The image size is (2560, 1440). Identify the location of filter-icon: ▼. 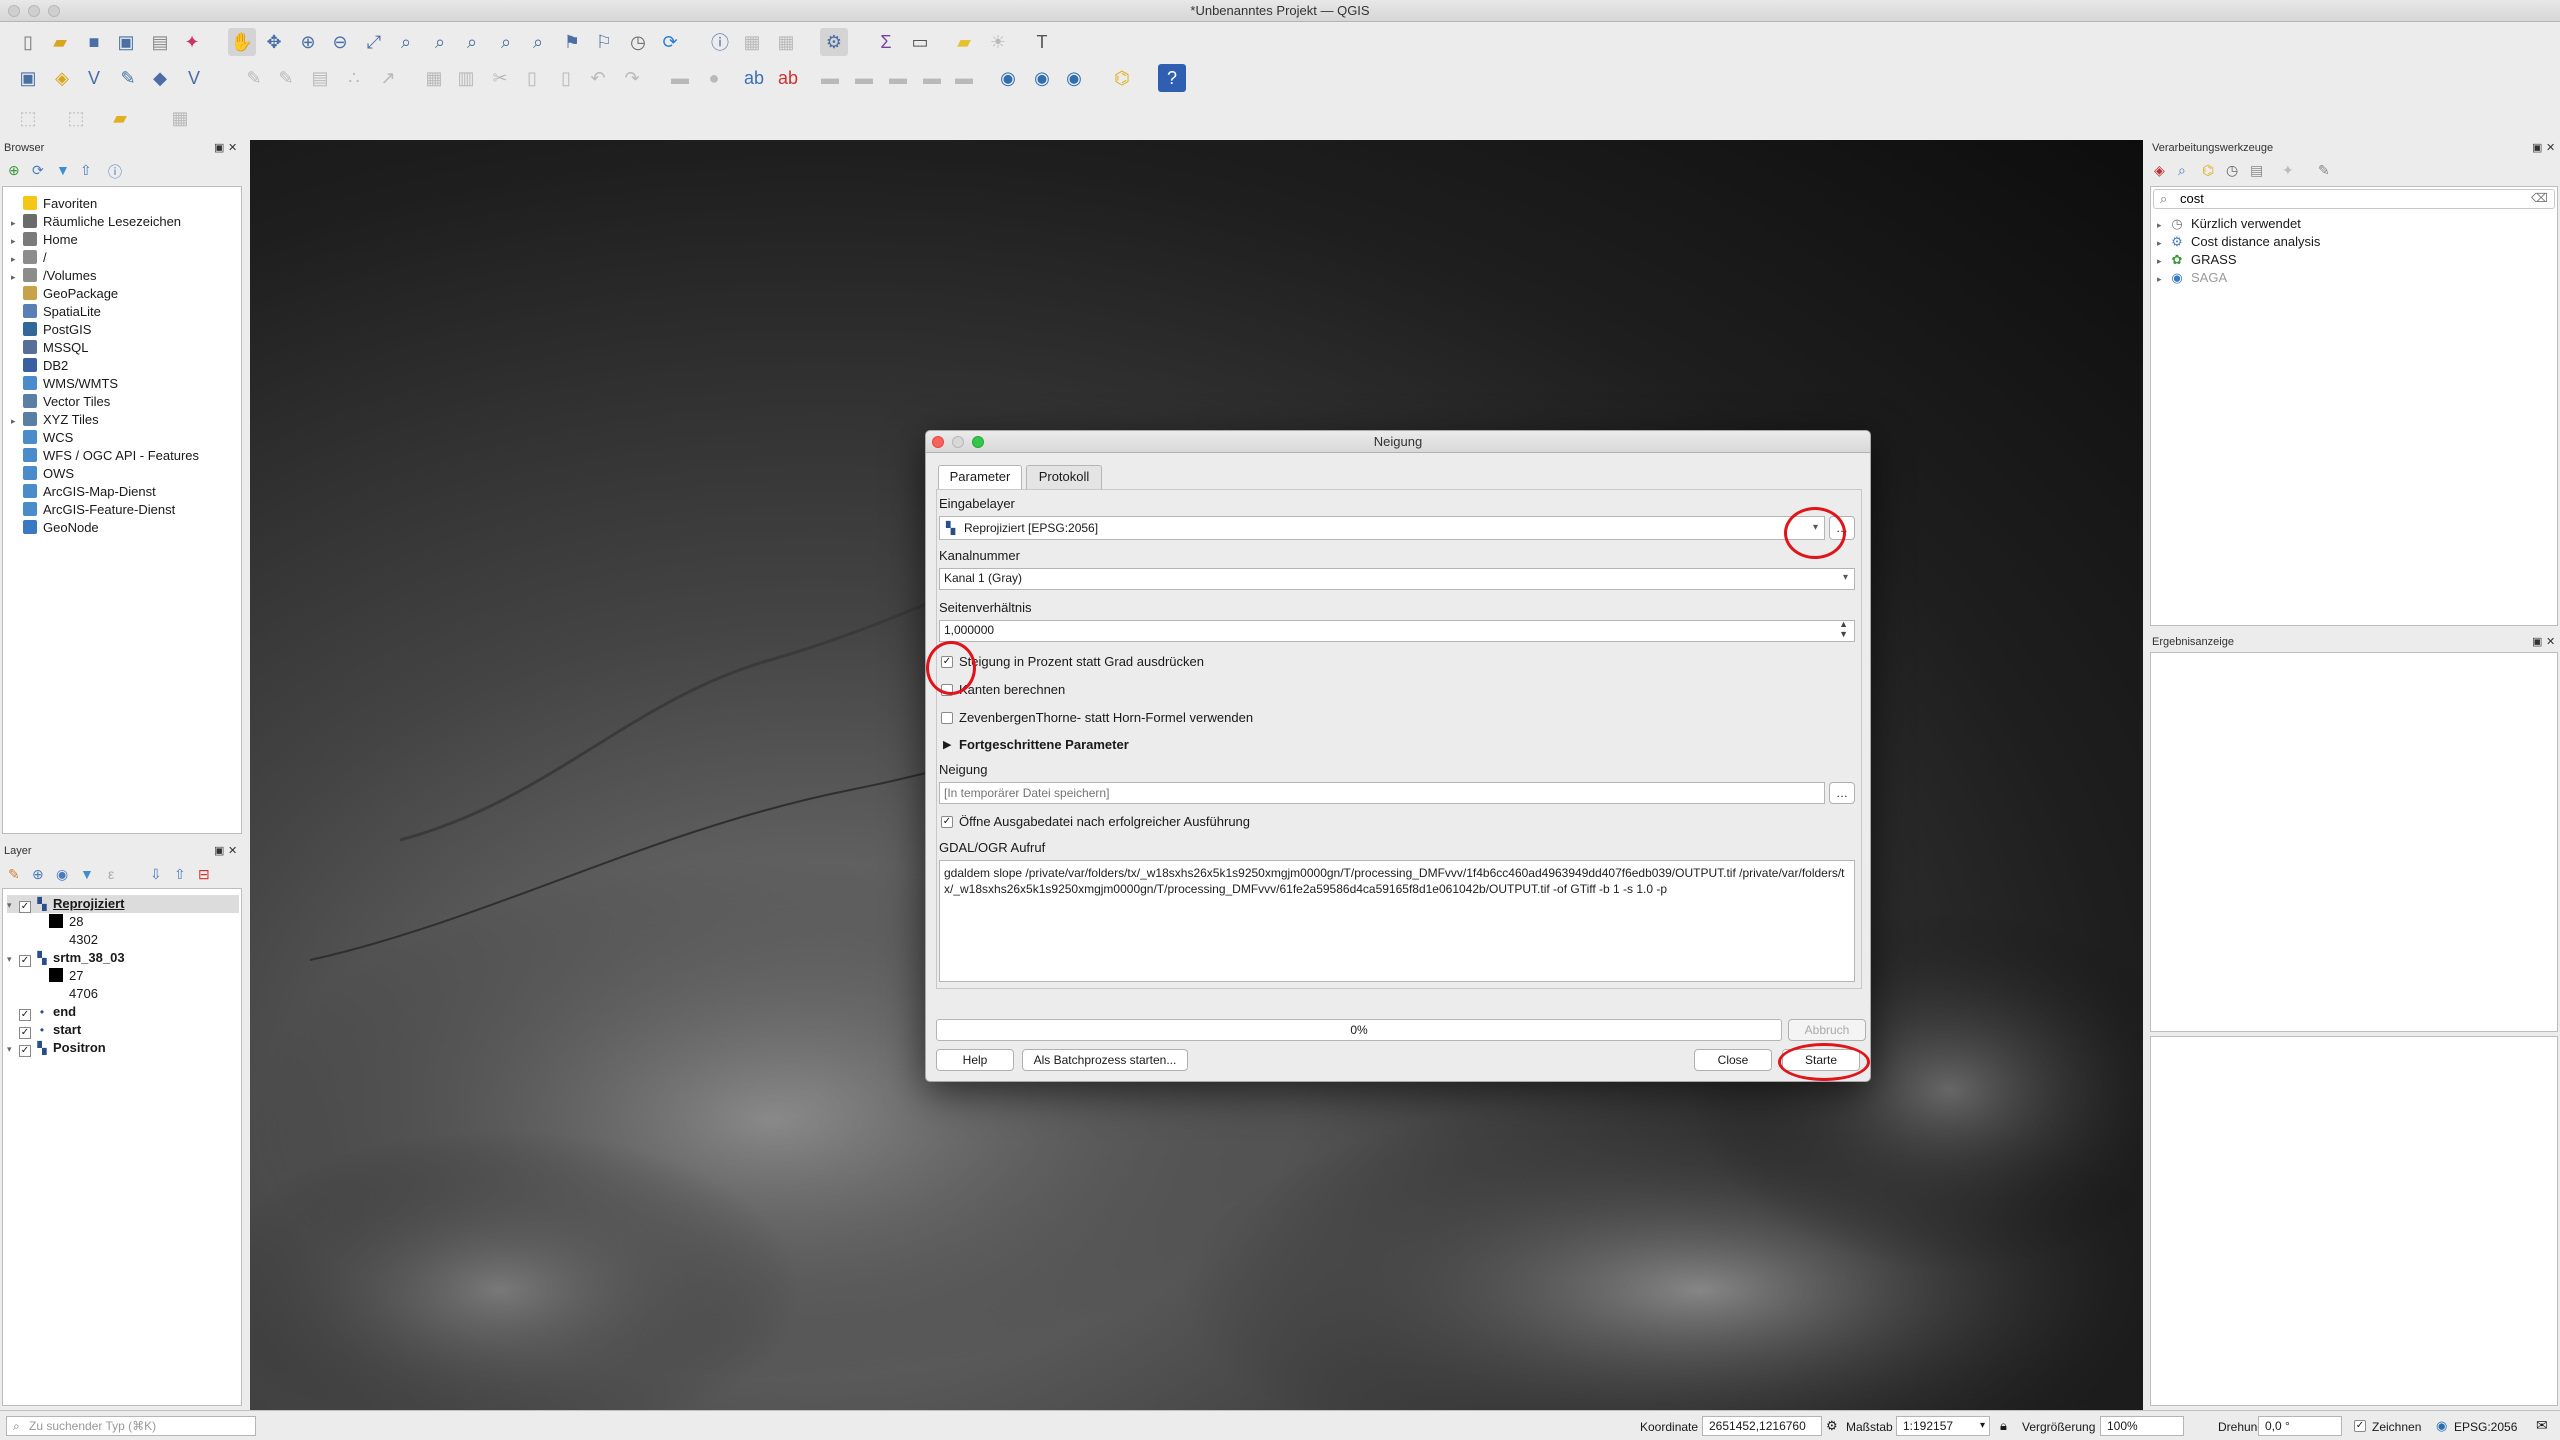
(63, 170).